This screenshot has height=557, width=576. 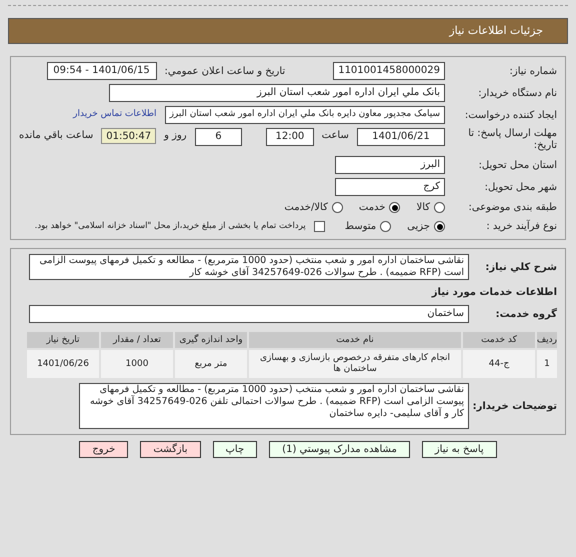 I want to click on section-heading: اطلاعات خدمات مورد نیاز, so click(x=493, y=293).